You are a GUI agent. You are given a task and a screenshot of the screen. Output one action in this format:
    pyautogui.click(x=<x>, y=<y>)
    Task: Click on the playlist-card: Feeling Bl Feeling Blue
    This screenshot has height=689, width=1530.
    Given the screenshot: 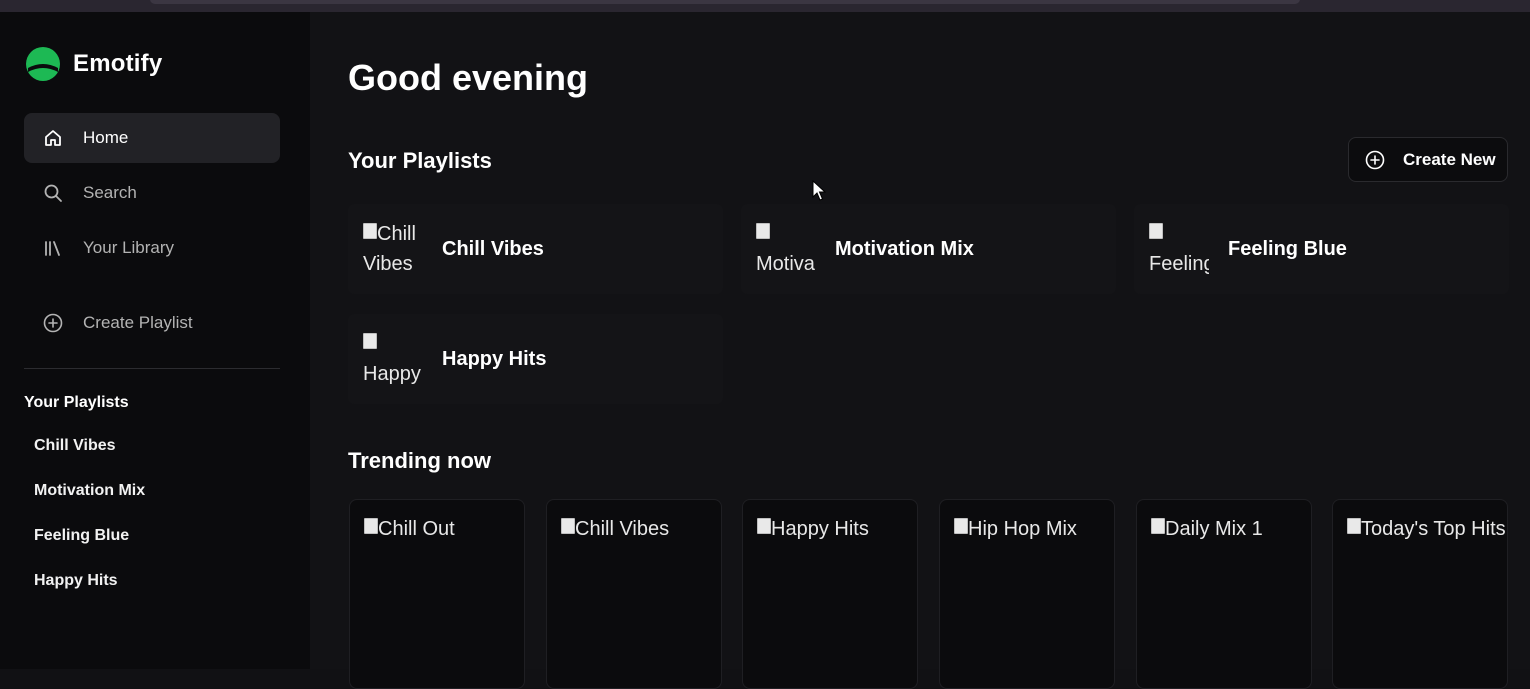 What is the action you would take?
    pyautogui.click(x=1321, y=249)
    